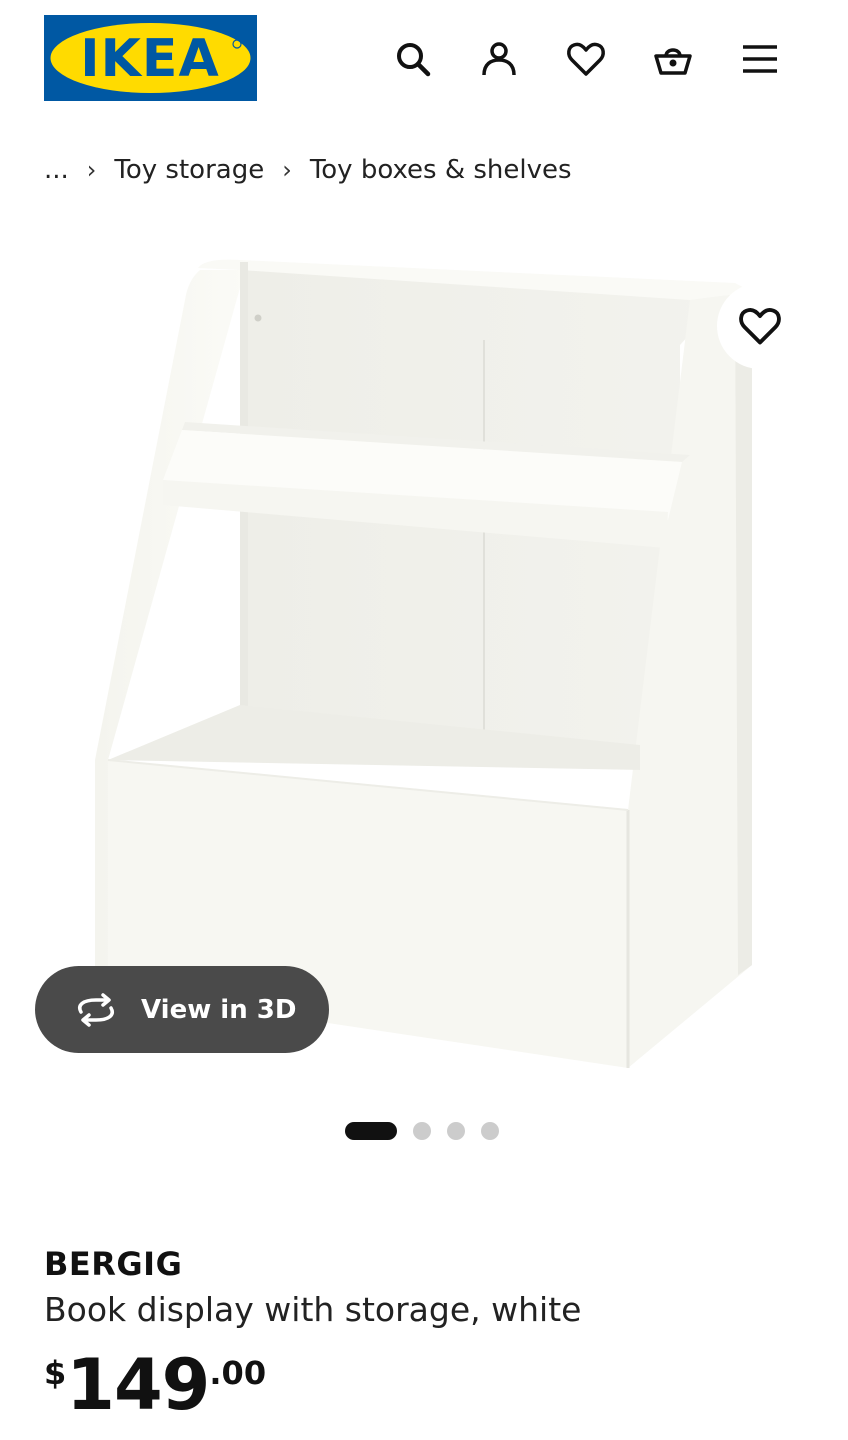 The image size is (848, 1440). Describe the element at coordinates (441, 170) in the screenshot. I see `breadcrumb-toy-boxes-shelves: Toy boxes & shelves` at that location.